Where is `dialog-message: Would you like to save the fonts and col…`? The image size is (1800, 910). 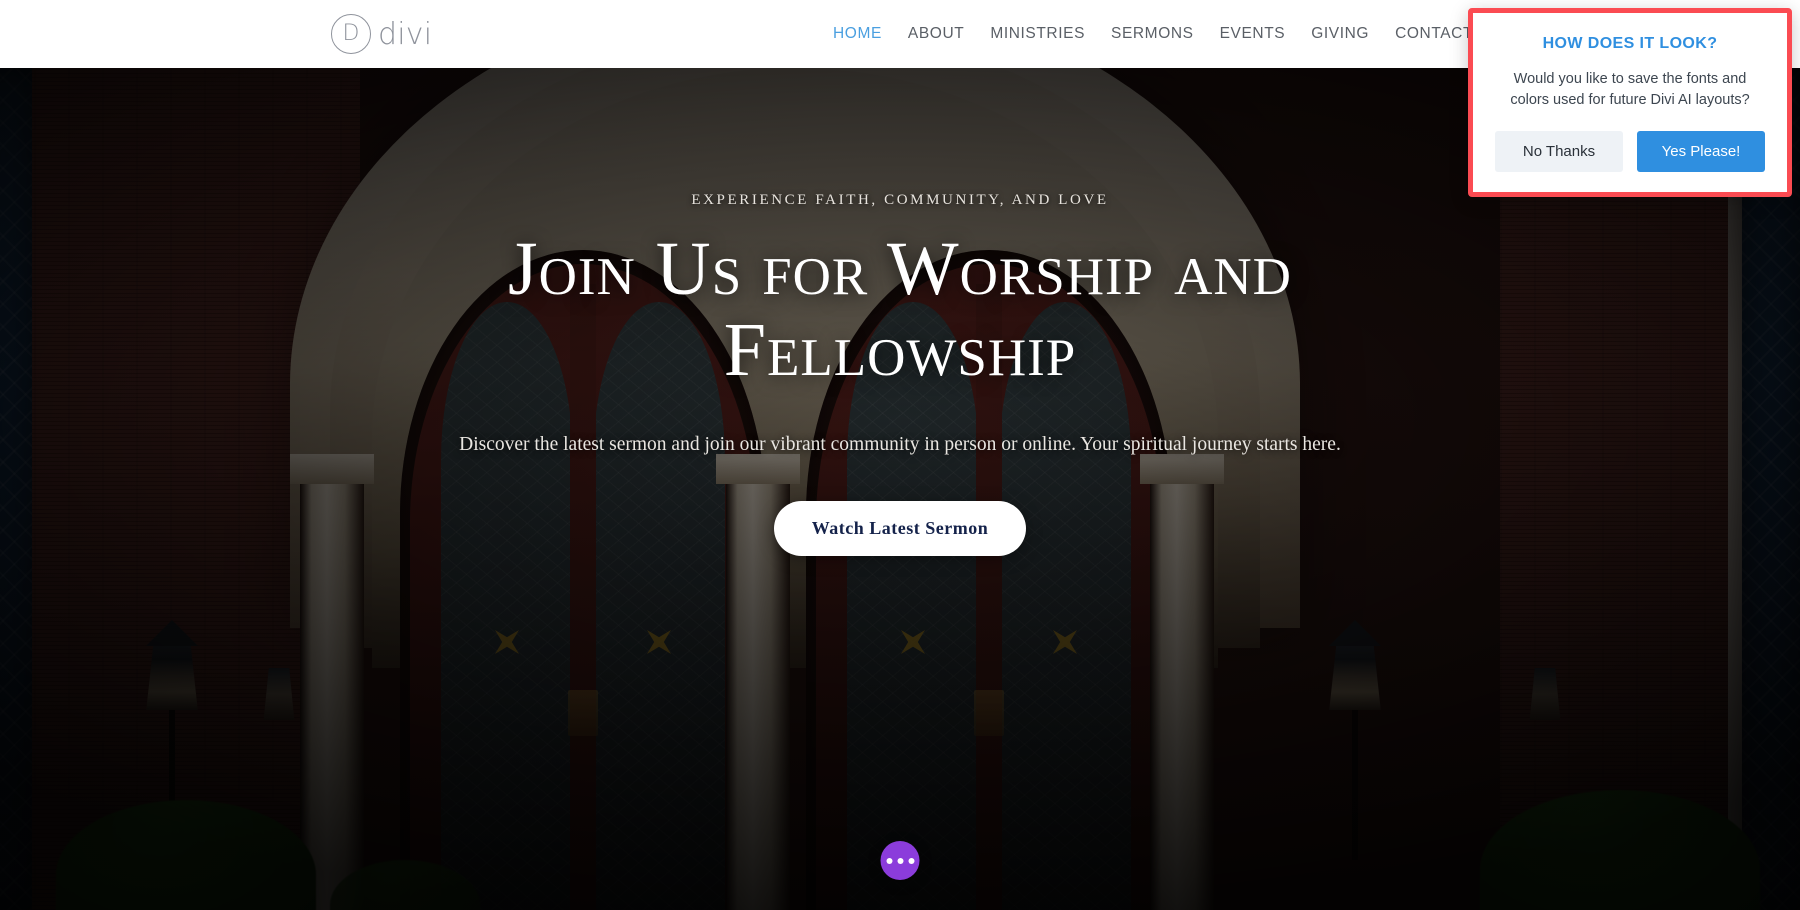
dialog-message: Would you like to save the fonts and col… is located at coordinates (1630, 90).